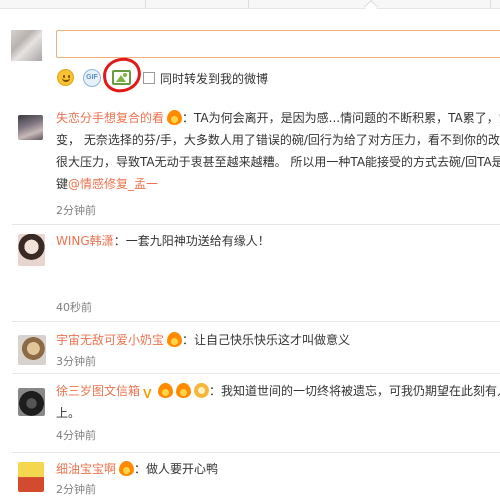 The image size is (500, 500). I want to click on emoji-icon-mouth, so click(66, 80).